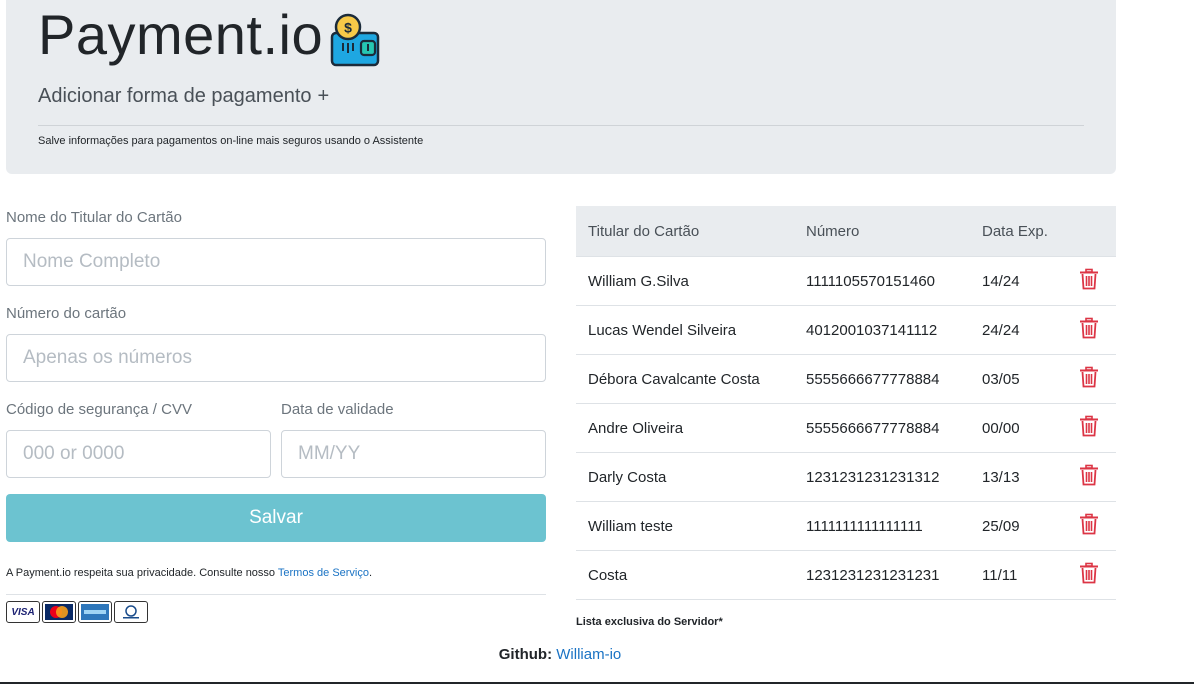  What do you see at coordinates (882, 330) in the screenshot?
I see `cell-number: 4012001037141112` at bounding box center [882, 330].